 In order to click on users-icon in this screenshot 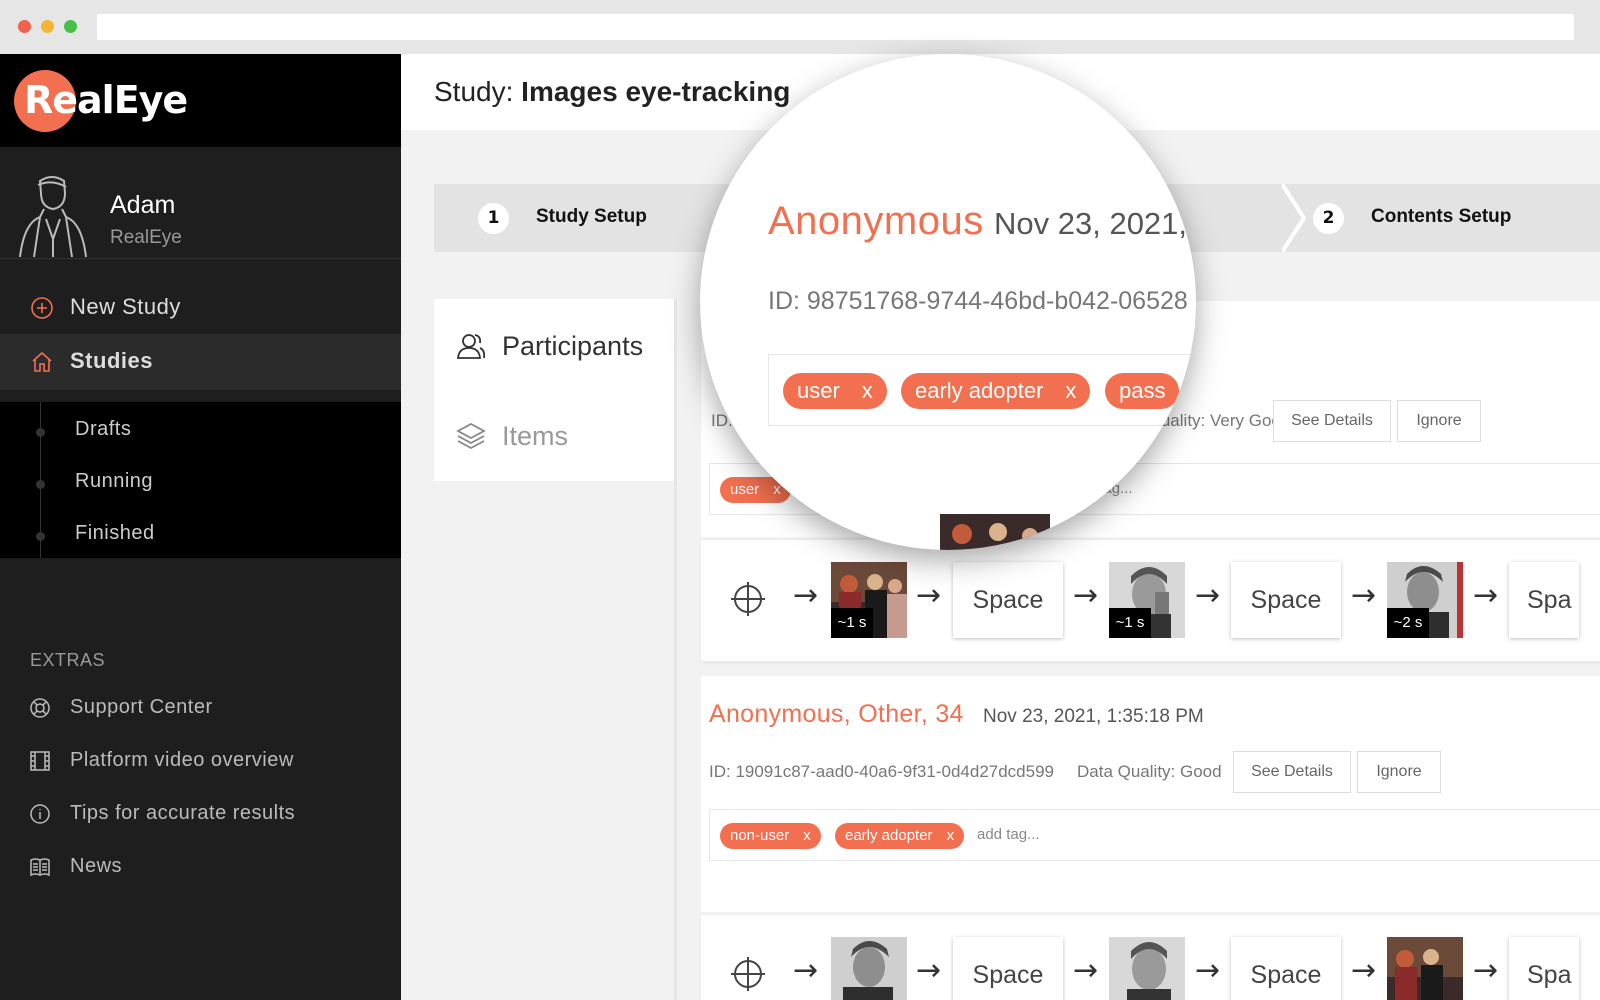, I will do `click(471, 346)`.